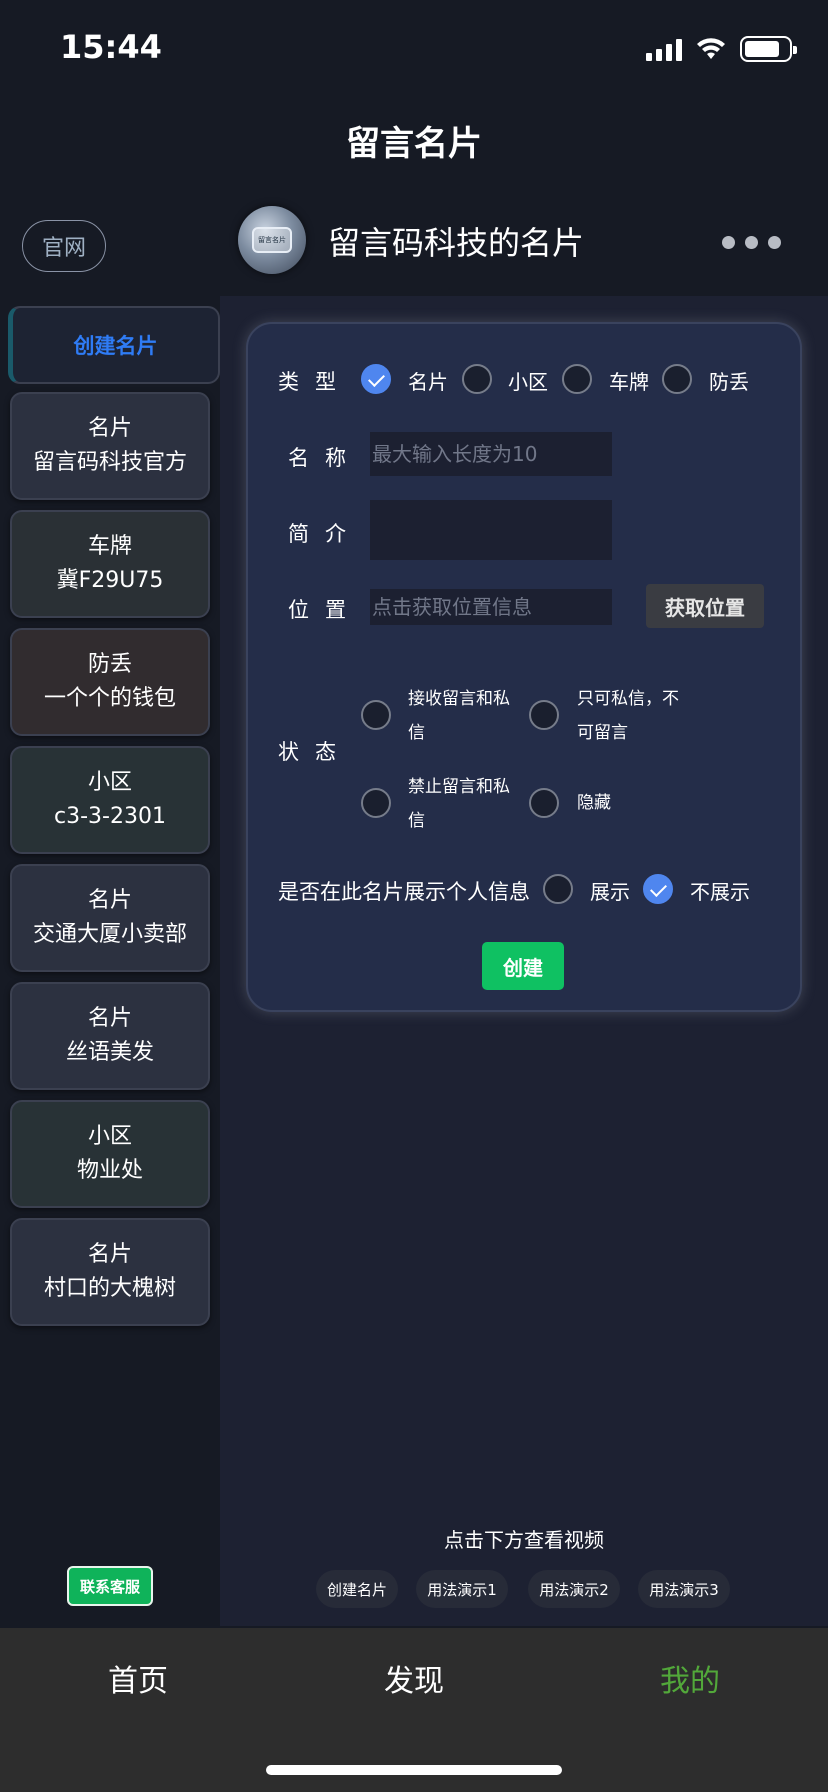 Image resolution: width=828 pixels, height=1792 pixels. What do you see at coordinates (491, 454) in the screenshot?
I see `name-input` at bounding box center [491, 454].